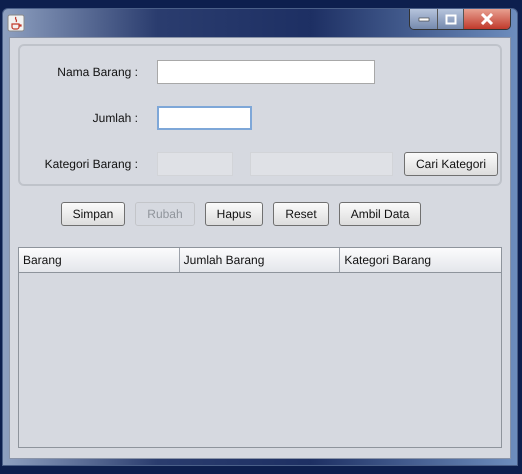 The width and height of the screenshot is (522, 474). I want to click on action-button: Ambil Data, so click(380, 214).